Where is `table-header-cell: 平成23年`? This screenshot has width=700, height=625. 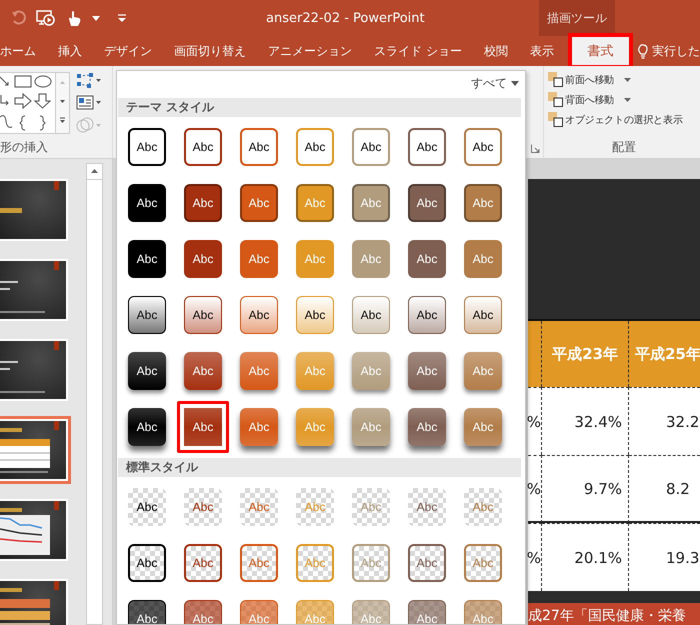
table-header-cell: 平成23年 is located at coordinates (585, 354).